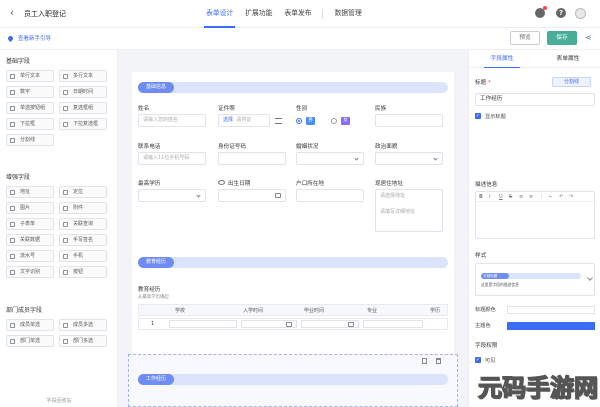 The image size is (600, 407). Describe the element at coordinates (314, 311) in the screenshot. I see `column-header: 毕业时间` at that location.